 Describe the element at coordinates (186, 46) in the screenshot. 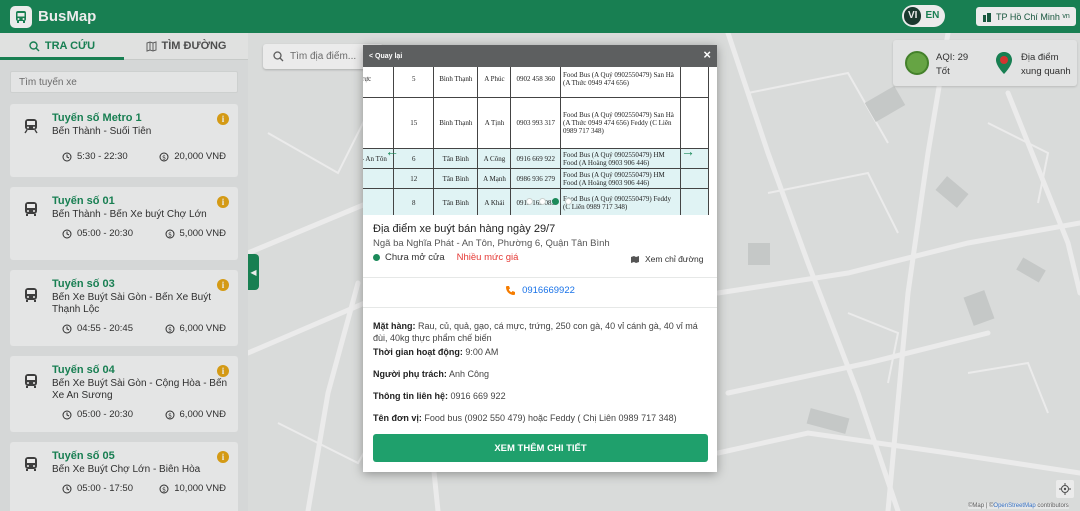

I see `tab-directions: TÌM ĐƯỜNG` at that location.